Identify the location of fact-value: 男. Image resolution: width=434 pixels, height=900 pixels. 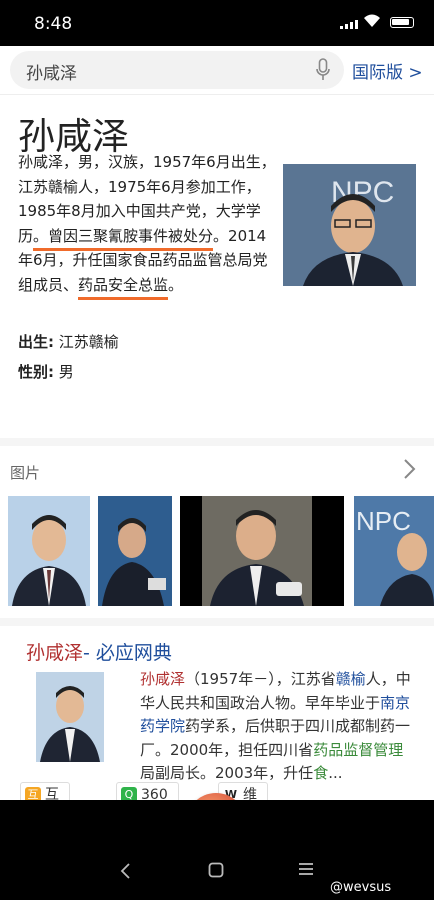
(66, 372).